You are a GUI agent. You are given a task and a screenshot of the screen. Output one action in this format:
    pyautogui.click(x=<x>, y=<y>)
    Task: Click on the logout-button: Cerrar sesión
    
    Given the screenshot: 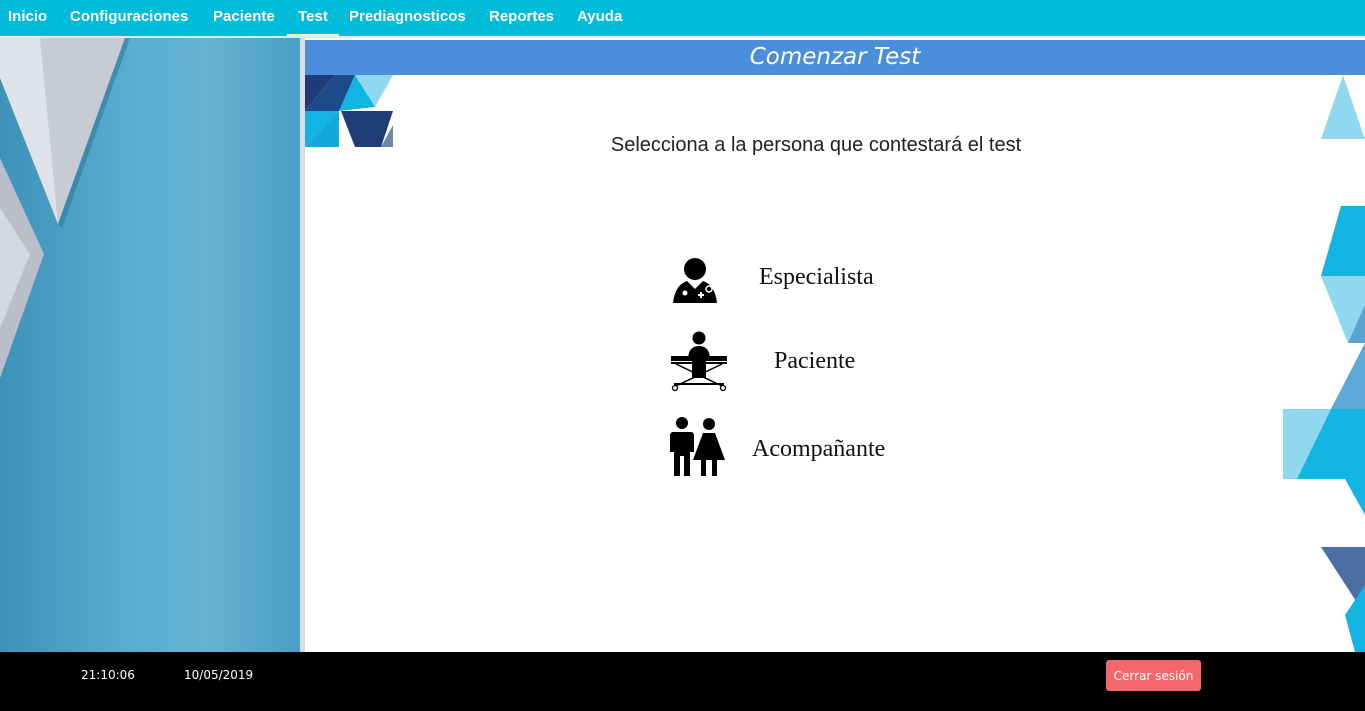 What is the action you would take?
    pyautogui.click(x=1153, y=675)
    